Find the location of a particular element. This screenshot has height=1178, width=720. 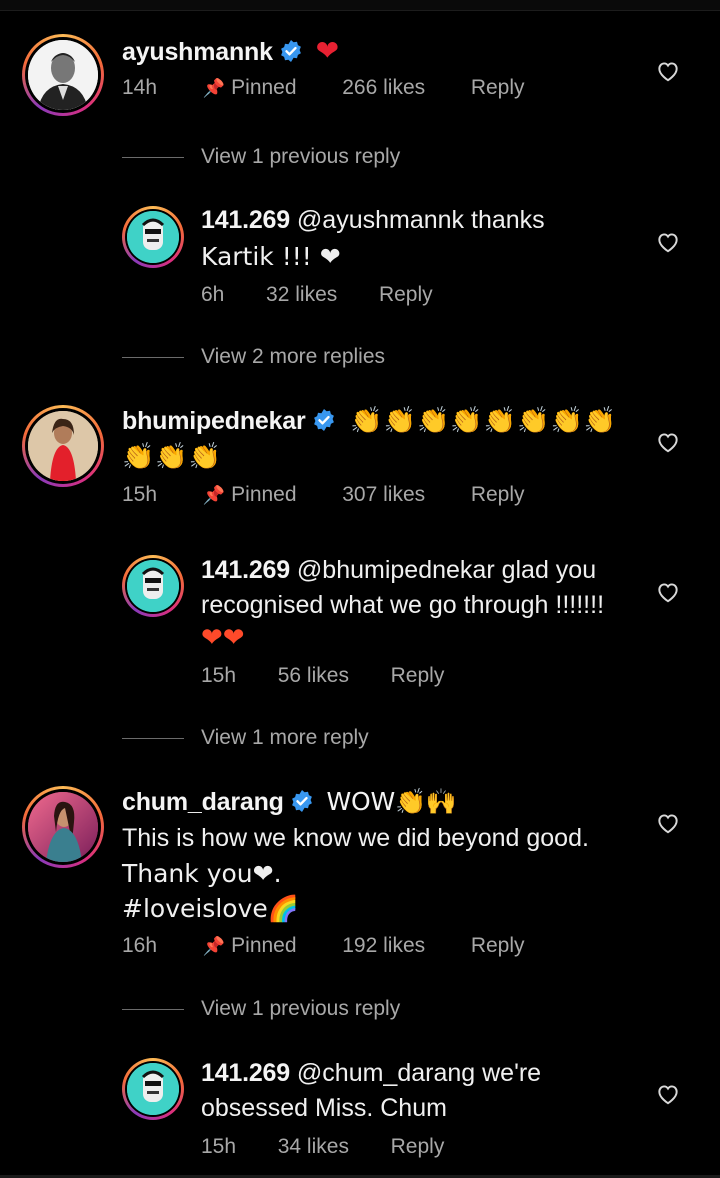

likes-count: 192 likes is located at coordinates (383, 945).